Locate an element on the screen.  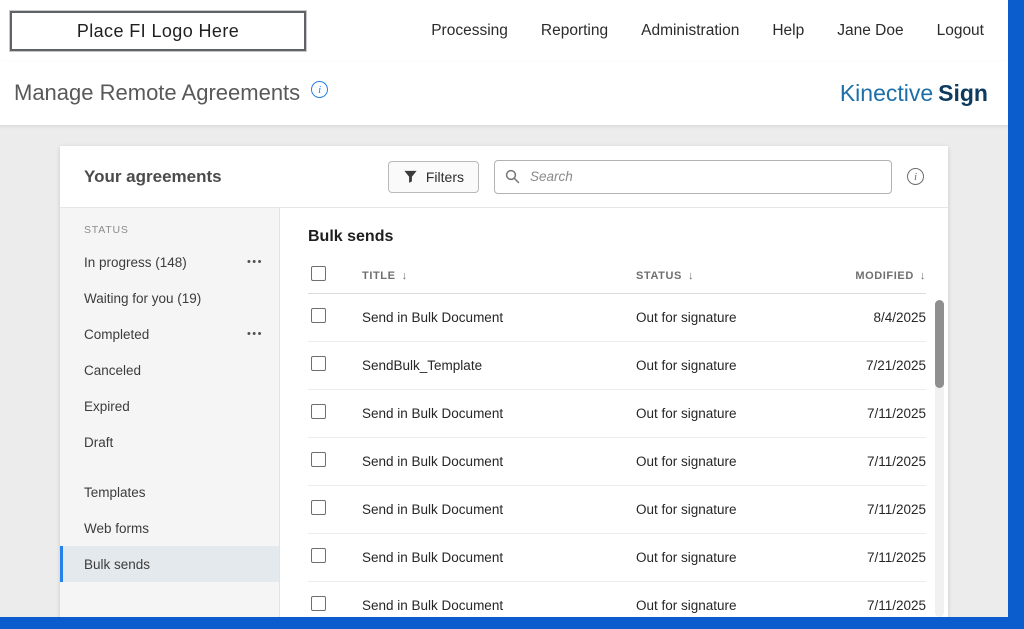
sidebar-item-label: Web forms is located at coordinates (117, 528).